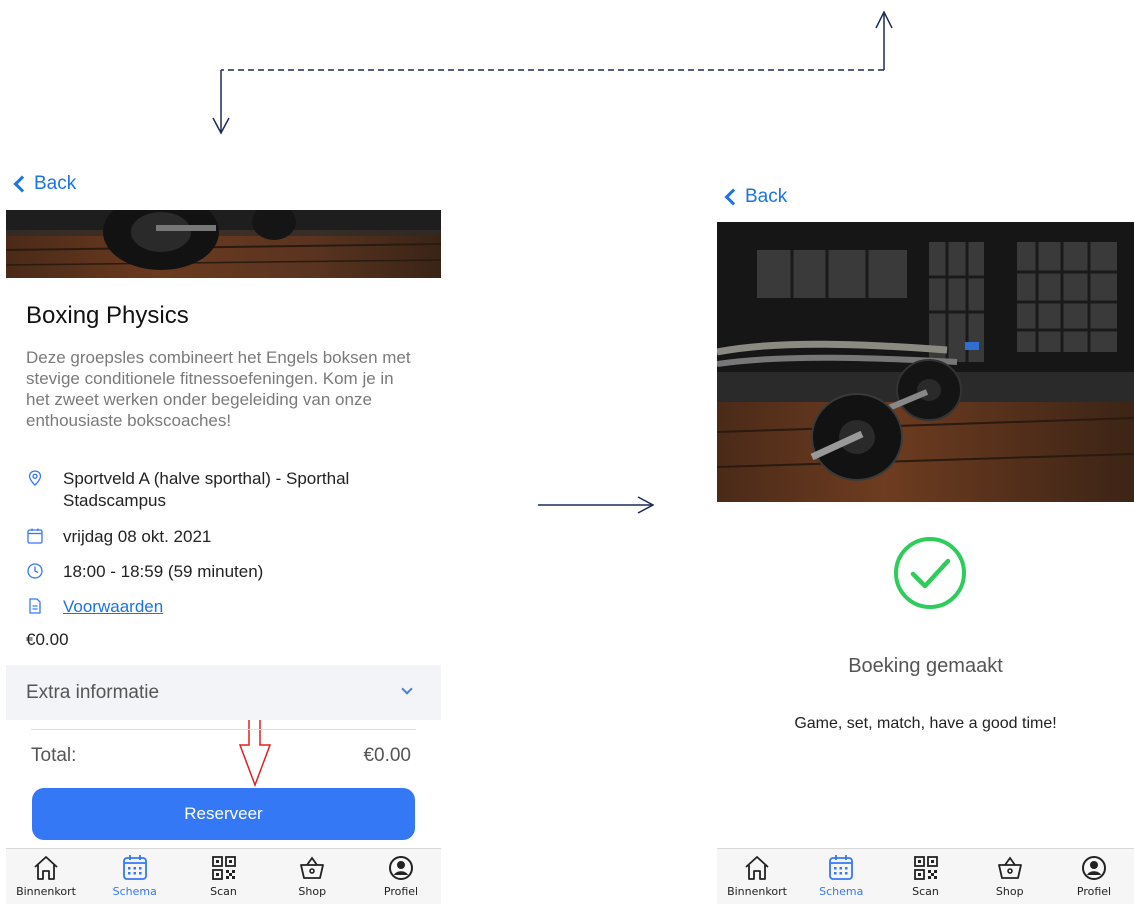 This screenshot has width=1134, height=904. What do you see at coordinates (387, 755) in the screenshot?
I see `total-value: €0.00` at bounding box center [387, 755].